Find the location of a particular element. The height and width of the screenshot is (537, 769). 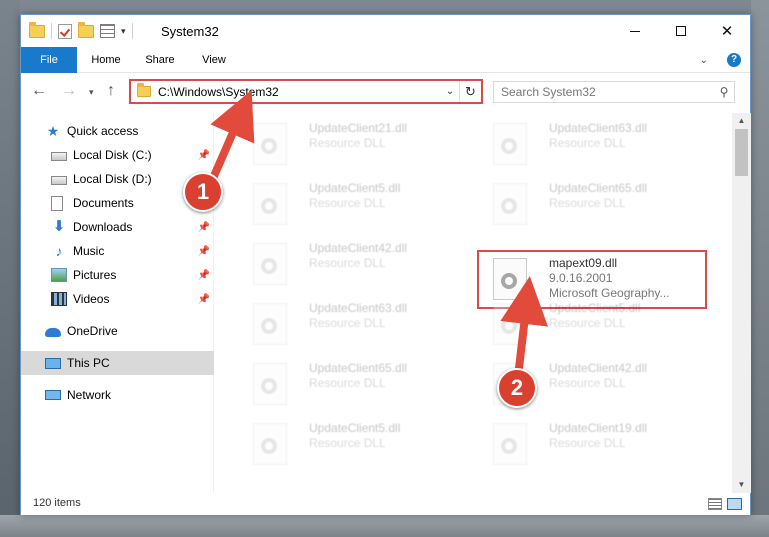

sidebar-item-pictures: Pictures 📌 is located at coordinates (117, 275).